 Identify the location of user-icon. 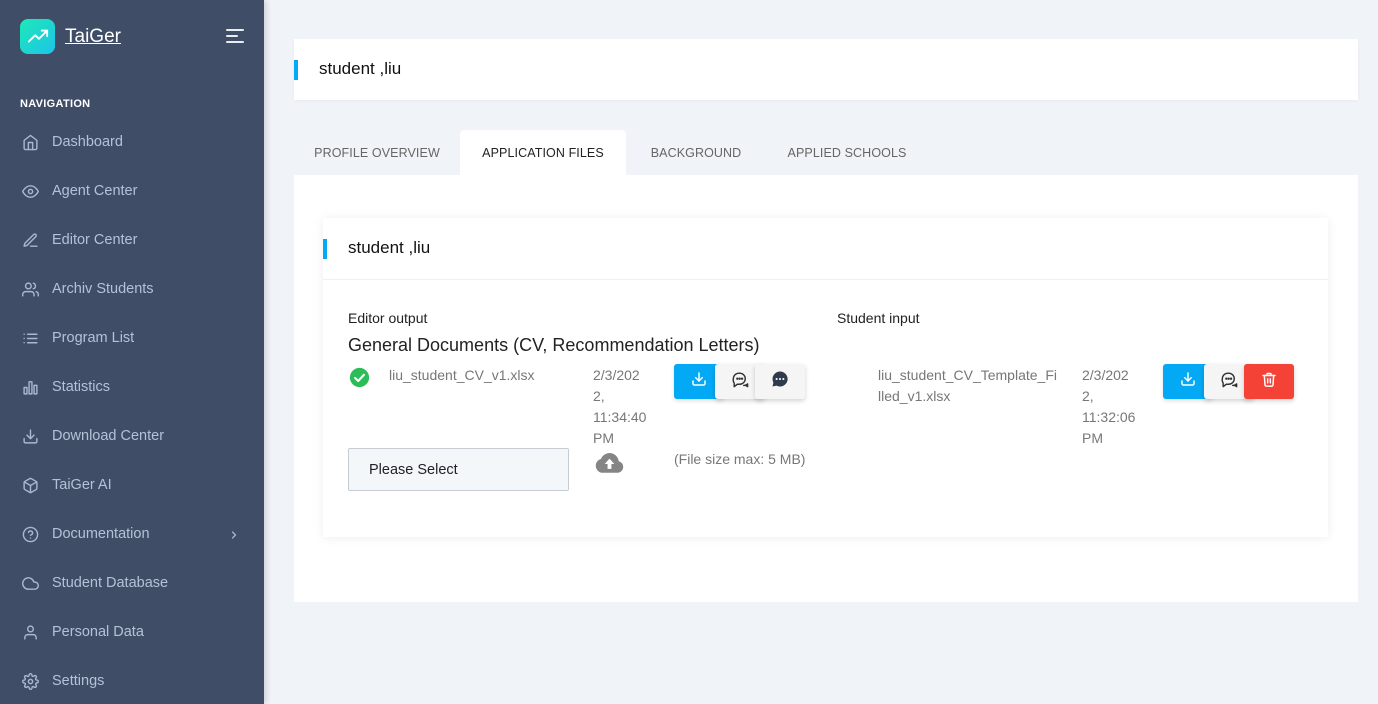
(30, 632).